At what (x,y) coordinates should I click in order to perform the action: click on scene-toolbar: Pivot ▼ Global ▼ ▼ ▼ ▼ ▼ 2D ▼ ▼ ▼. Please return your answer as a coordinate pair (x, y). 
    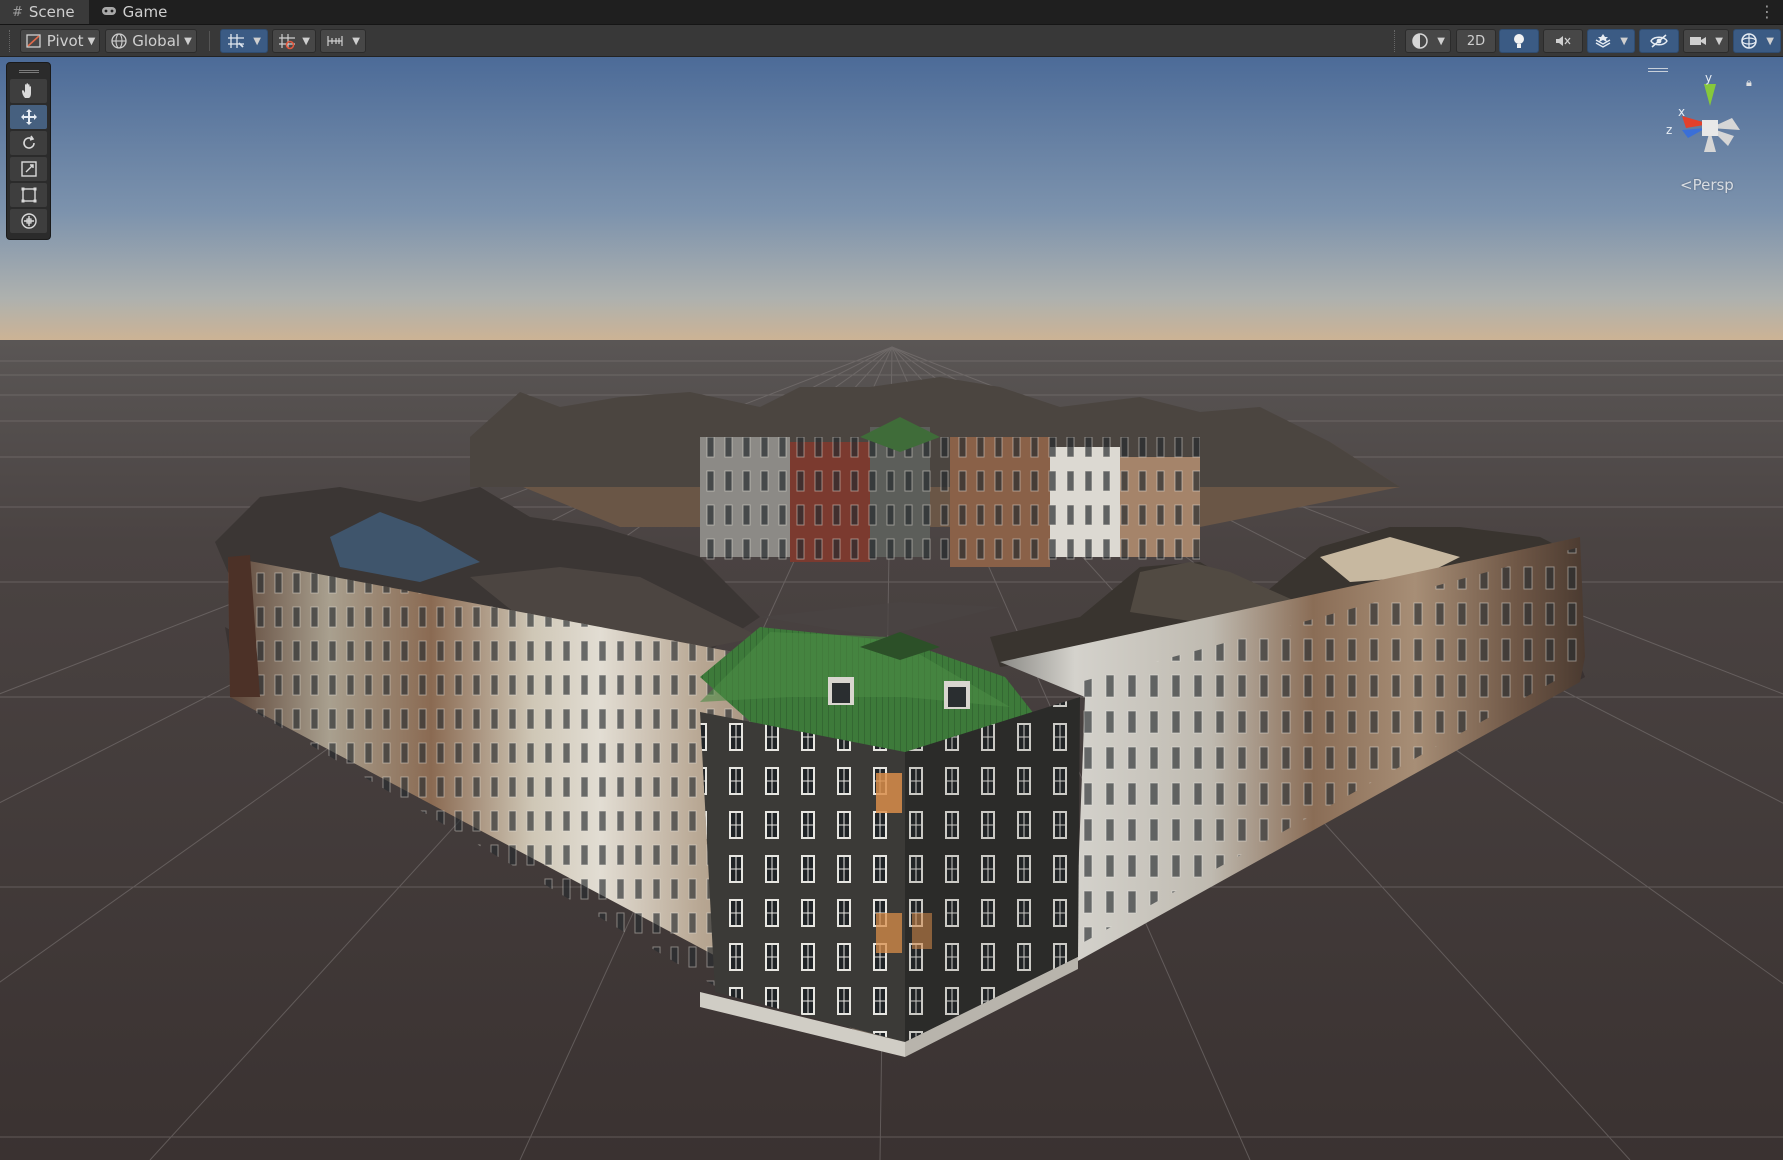
    Looking at the image, I should click on (891, 41).